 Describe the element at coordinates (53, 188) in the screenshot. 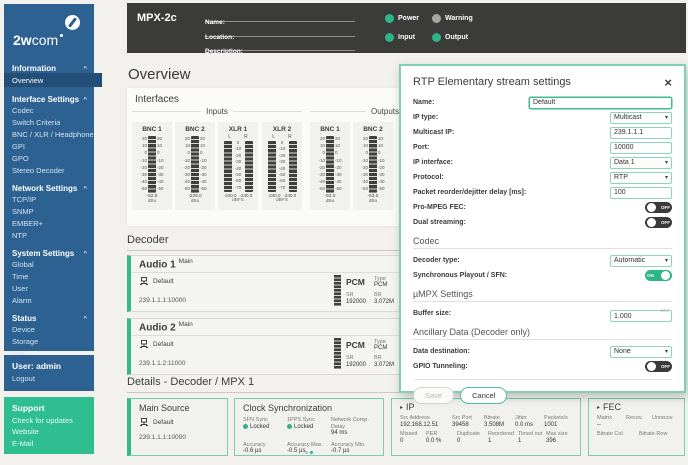

I see `nav-header-network-settings: Network Settings ^` at that location.